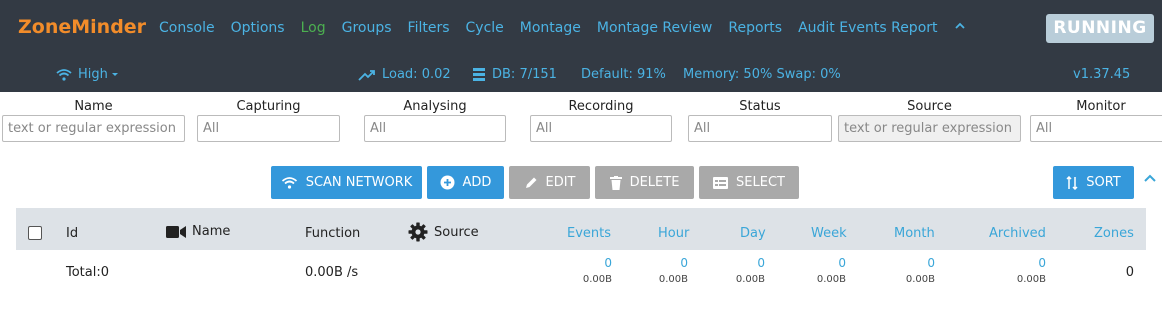 Image resolution: width=1162 pixels, height=318 pixels. I want to click on db-indicator: DB: 7/151, so click(514, 74).